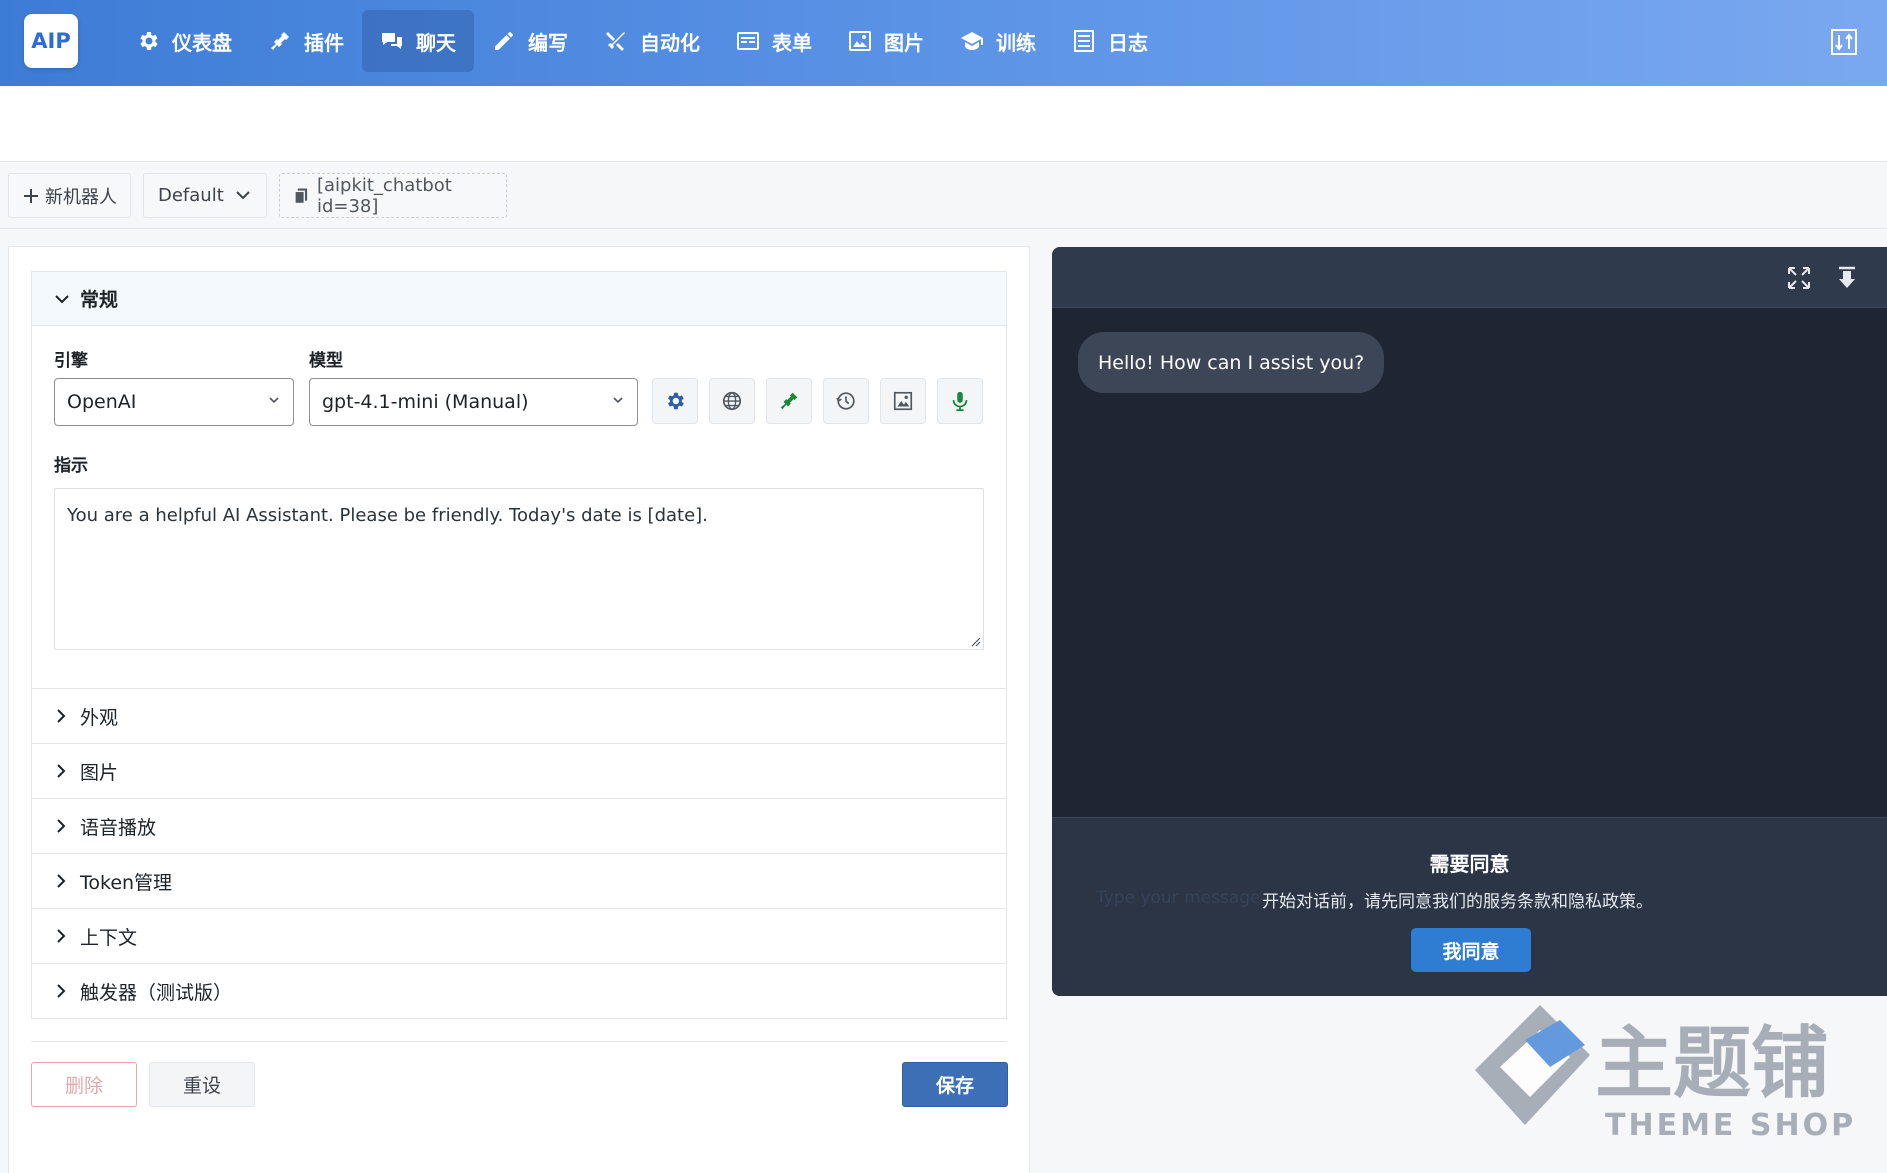  I want to click on form-icon, so click(748, 41).